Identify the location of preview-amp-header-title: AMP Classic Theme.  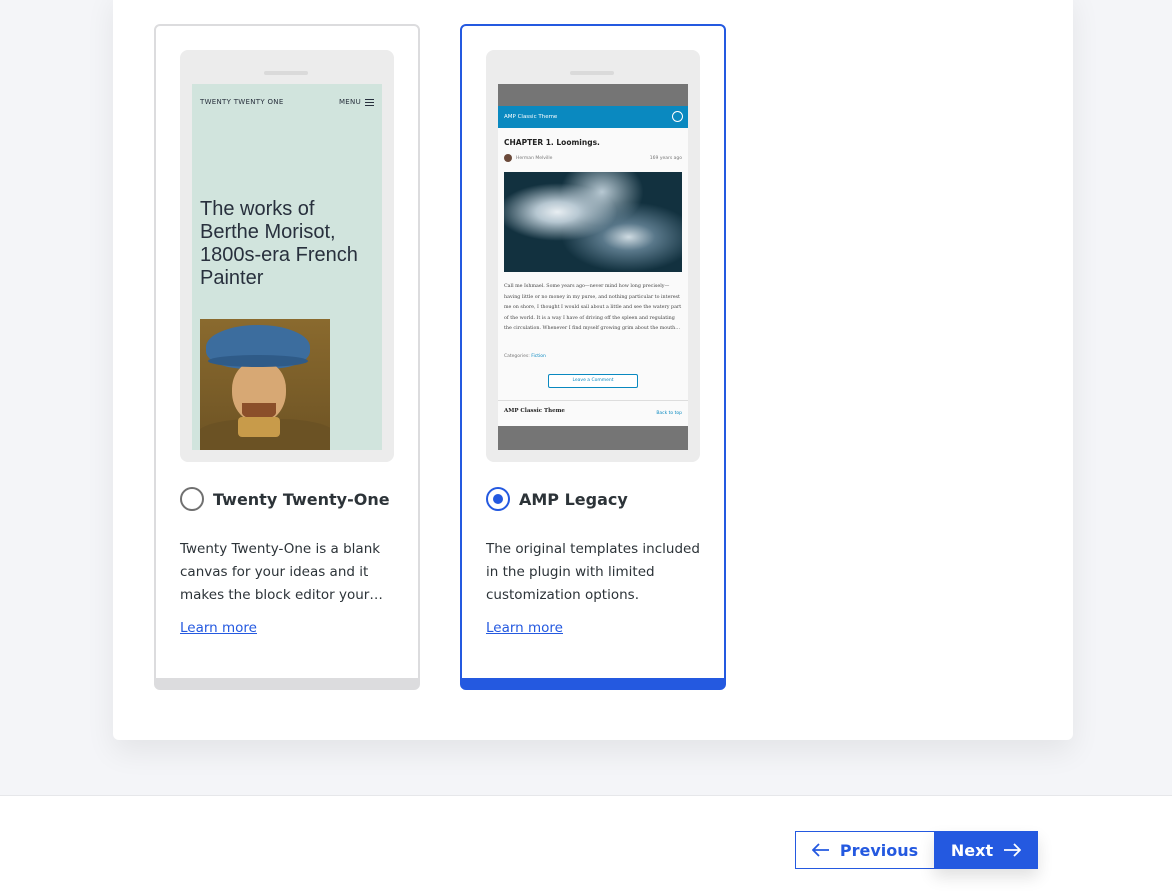
(531, 117).